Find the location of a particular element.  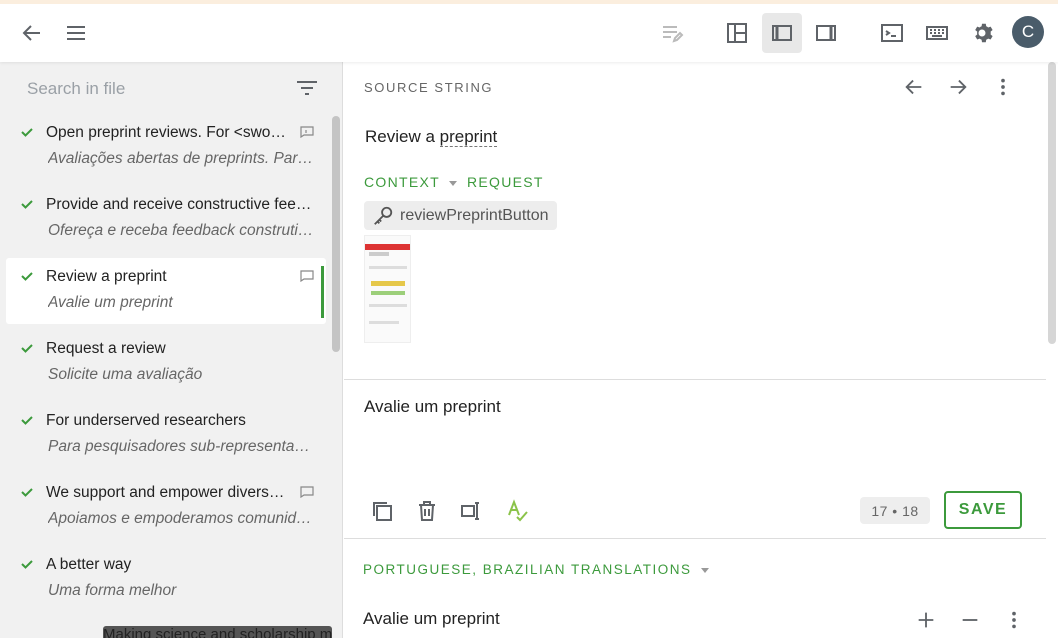

request-tab: REQUEST is located at coordinates (505, 182).